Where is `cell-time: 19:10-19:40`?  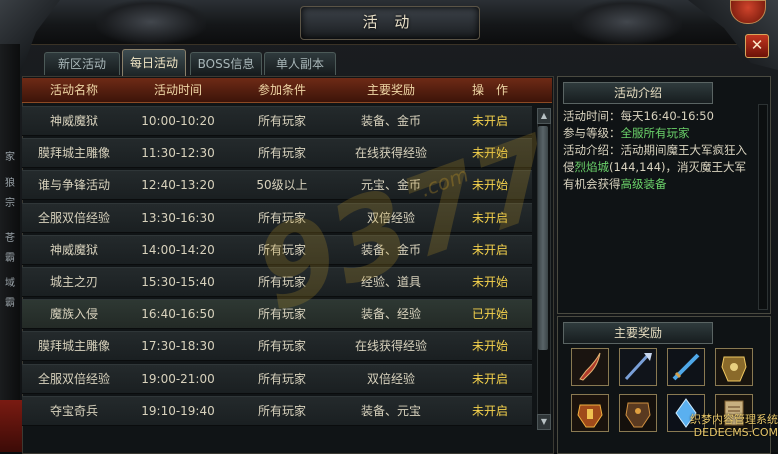 cell-time: 19:10-19:40 is located at coordinates (178, 410).